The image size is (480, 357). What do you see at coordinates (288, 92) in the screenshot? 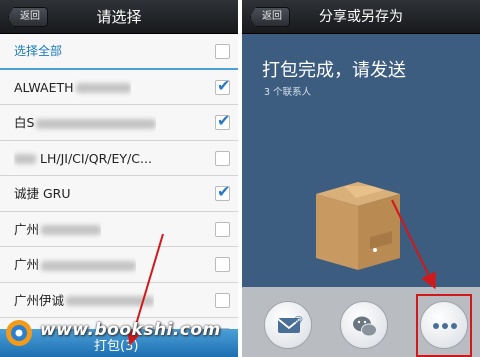
I see `contact-count: 3 个联系人` at bounding box center [288, 92].